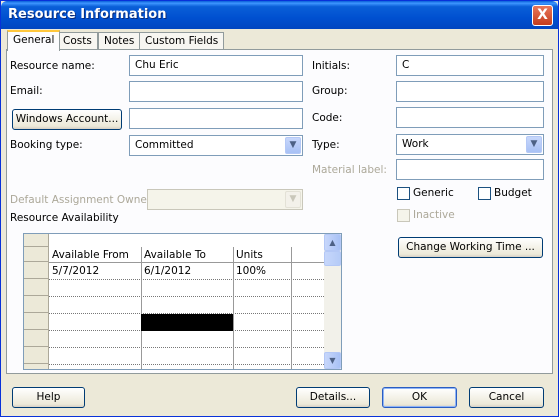  I want to click on resource-name-label: Resource name:, so click(52, 66).